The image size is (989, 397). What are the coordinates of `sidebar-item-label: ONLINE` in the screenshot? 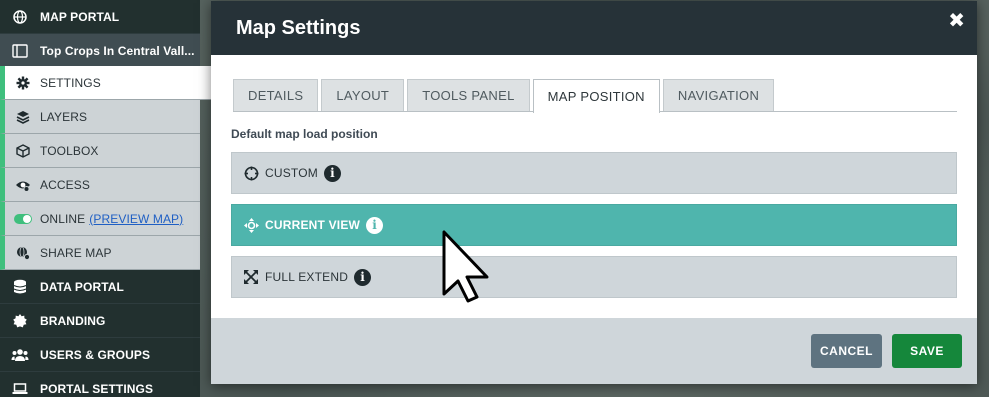 It's located at (63, 218).